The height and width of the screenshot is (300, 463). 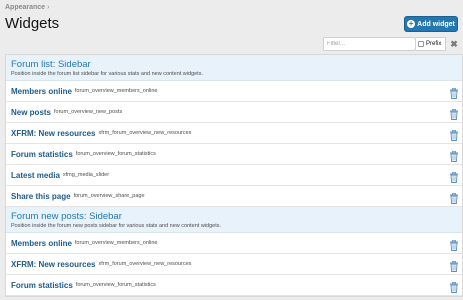 I want to click on breadcrumb-appearance-link: Appearance, so click(x=25, y=7).